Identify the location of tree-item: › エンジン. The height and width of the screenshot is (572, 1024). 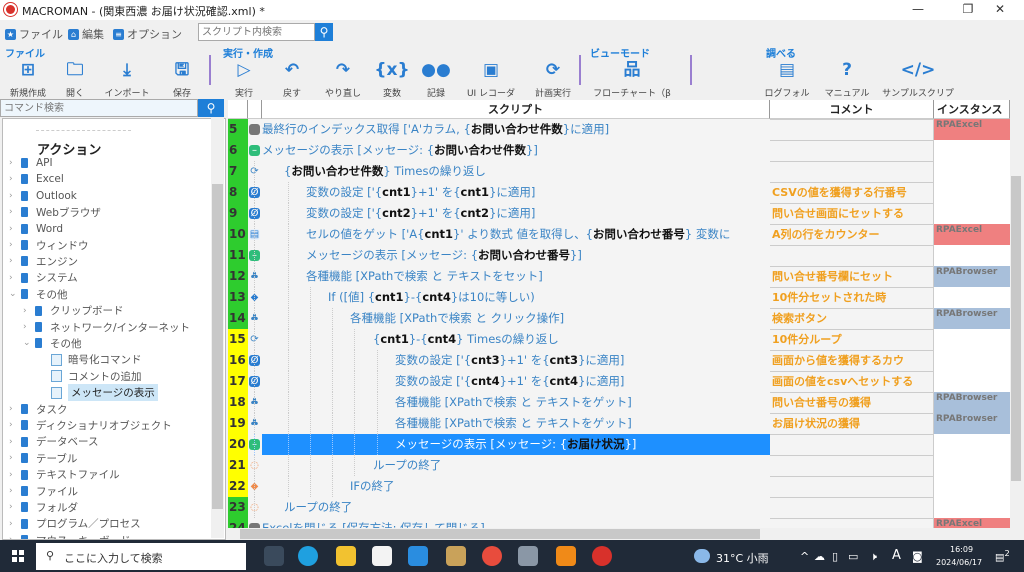
(43, 261).